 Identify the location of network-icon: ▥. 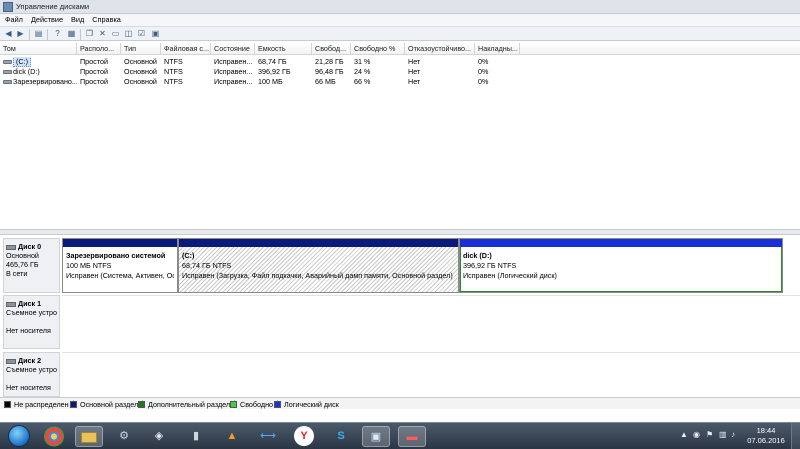
(723, 434).